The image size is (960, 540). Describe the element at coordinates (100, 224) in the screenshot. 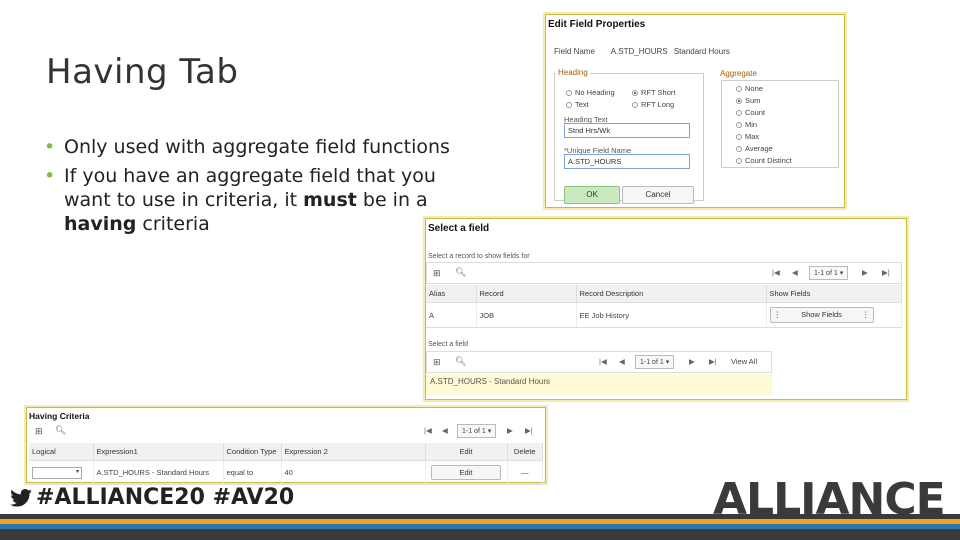

I see `bullet-bold: having` at that location.